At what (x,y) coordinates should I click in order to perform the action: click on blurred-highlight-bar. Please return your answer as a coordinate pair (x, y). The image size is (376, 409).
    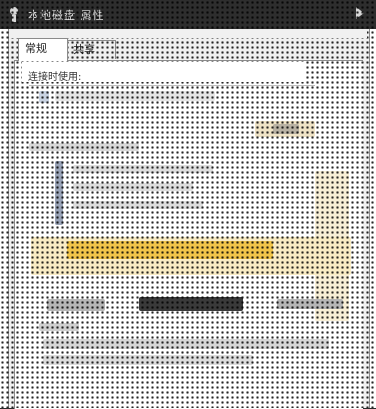
    Looking at the image, I should click on (170, 250).